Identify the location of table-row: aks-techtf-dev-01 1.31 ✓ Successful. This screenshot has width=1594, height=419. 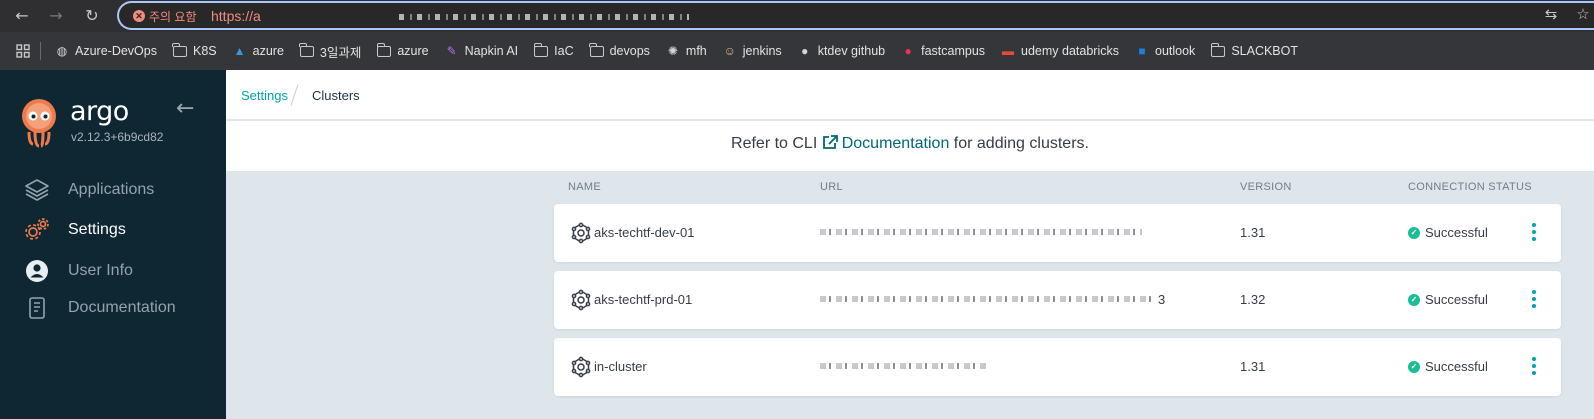
(1057, 233).